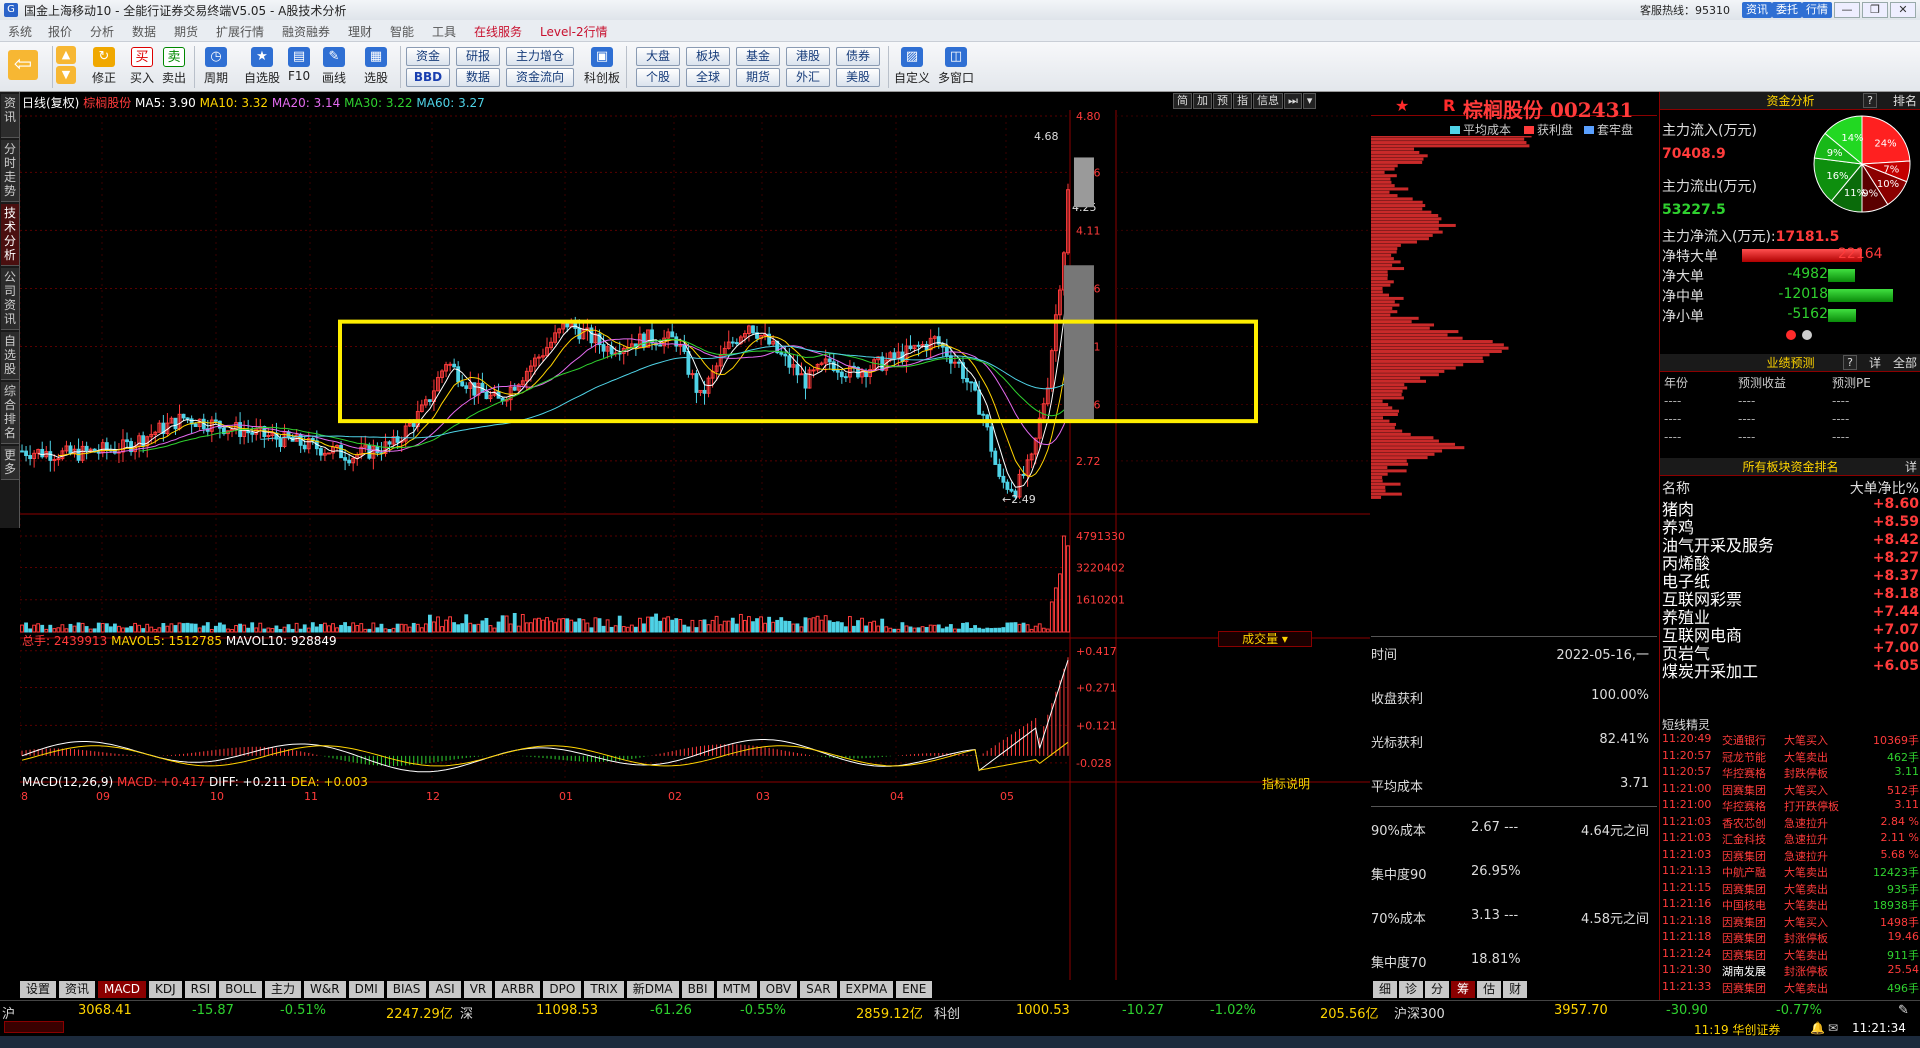  I want to click on fund-button: 基金, so click(758, 56).